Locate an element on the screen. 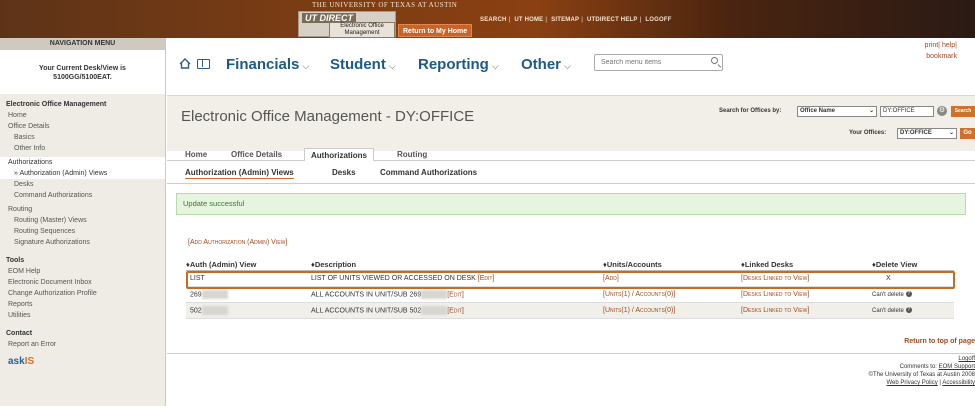 The width and height of the screenshot is (975, 409). nav-item-report-error: Report an Error is located at coordinates (82, 344).